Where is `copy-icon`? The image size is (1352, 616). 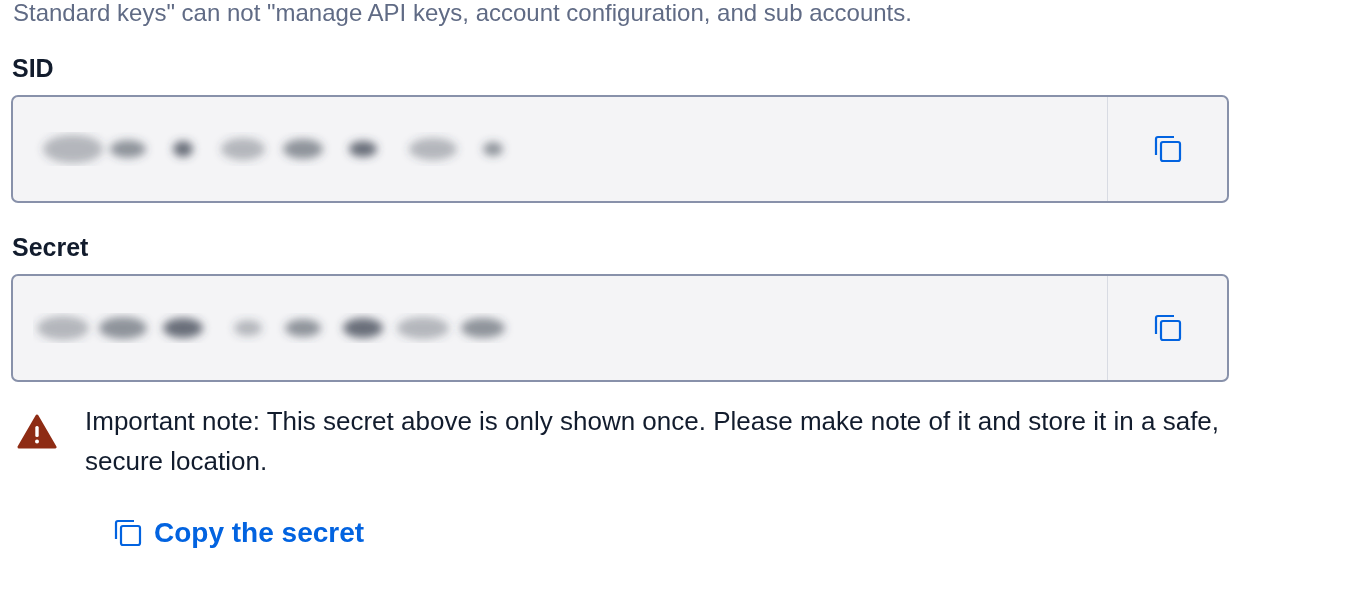 copy-icon is located at coordinates (128, 533).